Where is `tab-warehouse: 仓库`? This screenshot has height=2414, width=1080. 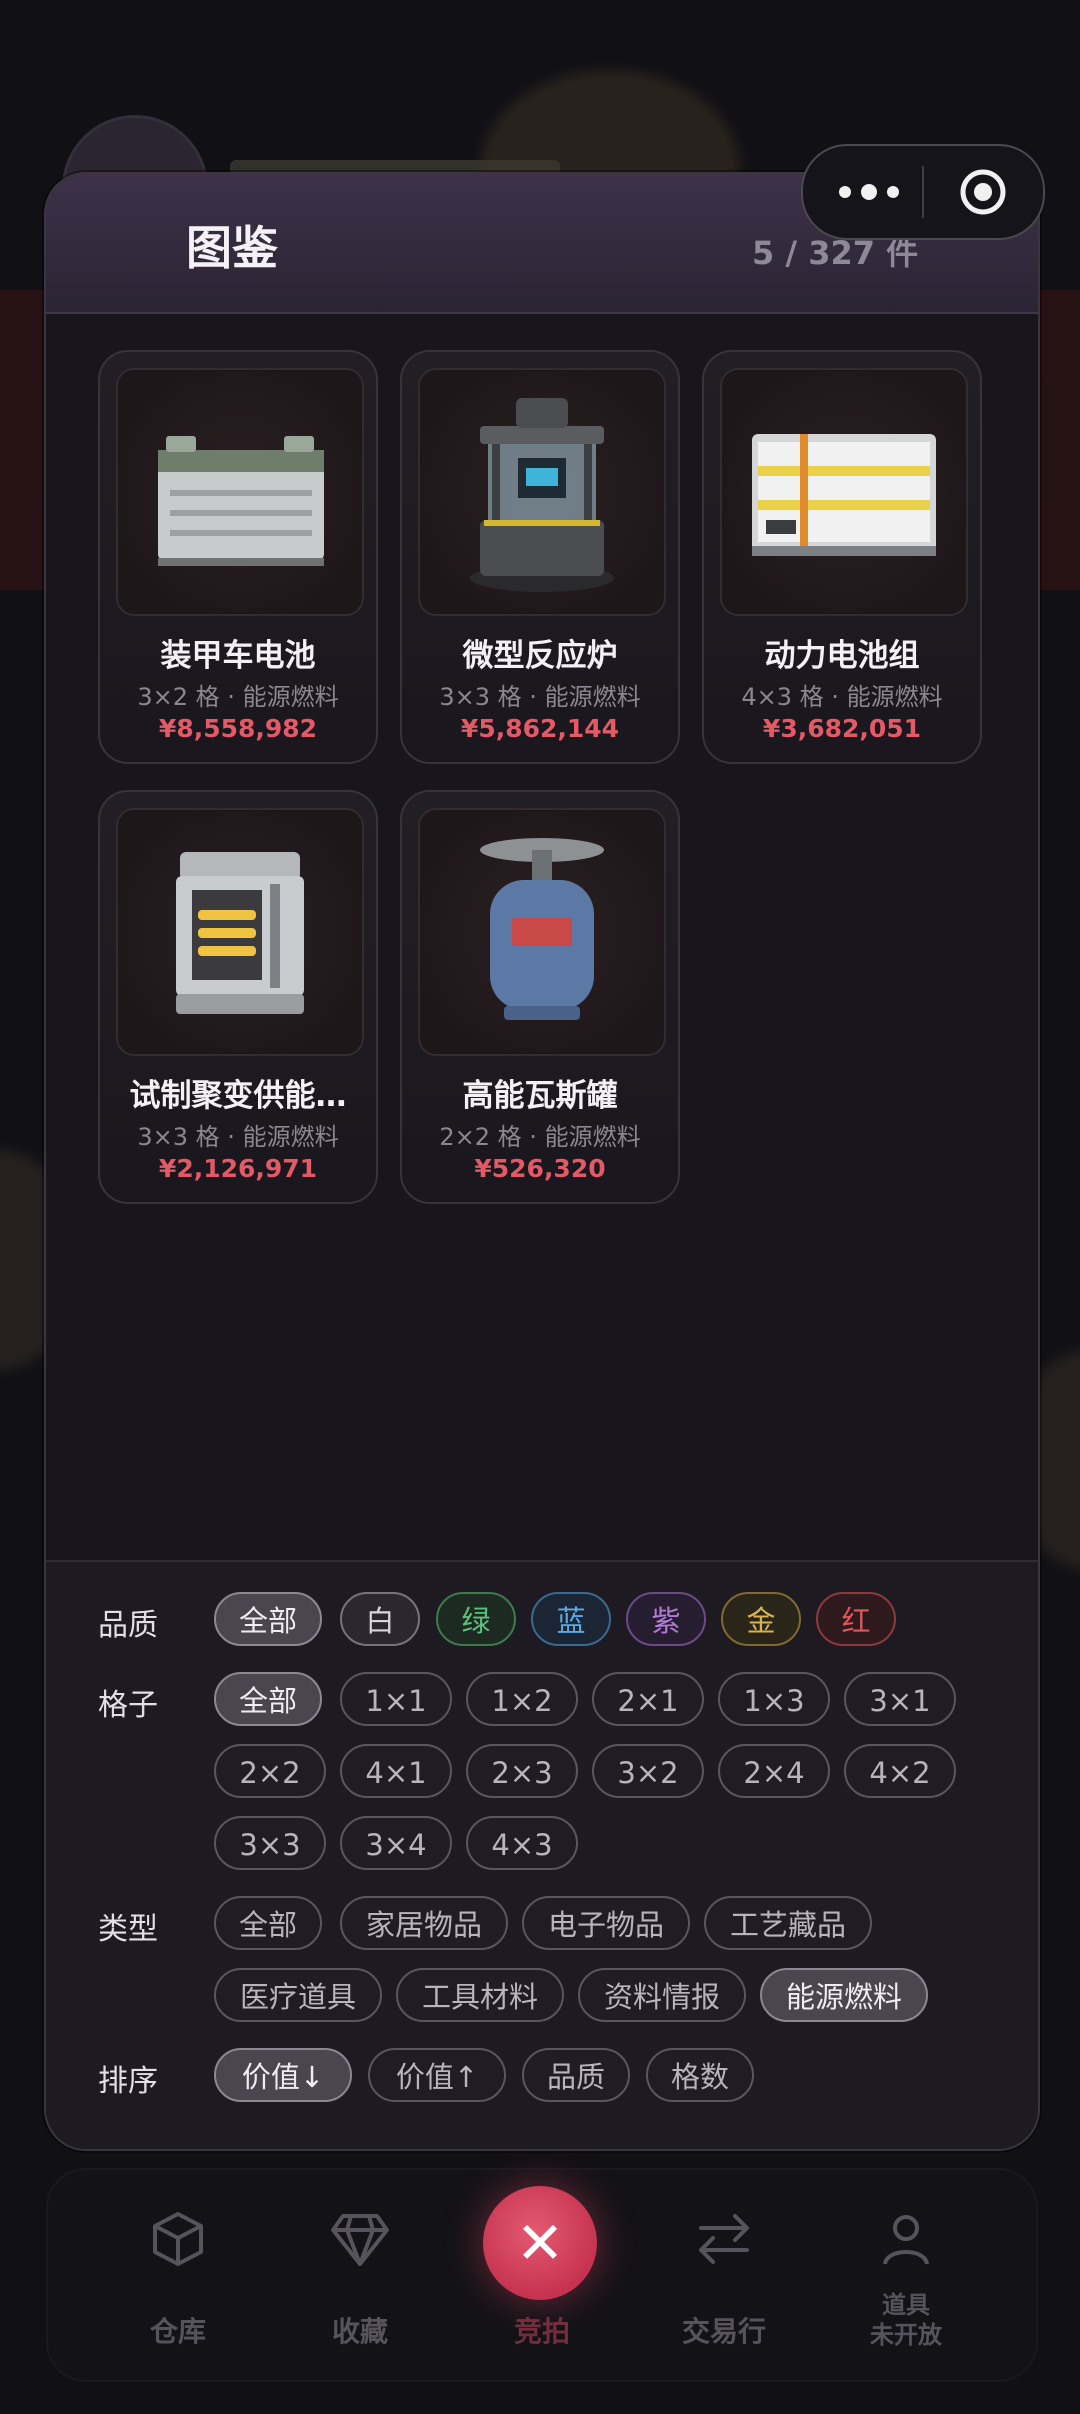 tab-warehouse: 仓库 is located at coordinates (178, 2275).